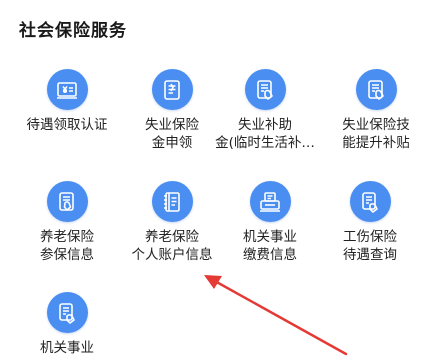  I want to click on service-tile-pension-enrollment: 养老保险 参保信息, so click(67, 222).